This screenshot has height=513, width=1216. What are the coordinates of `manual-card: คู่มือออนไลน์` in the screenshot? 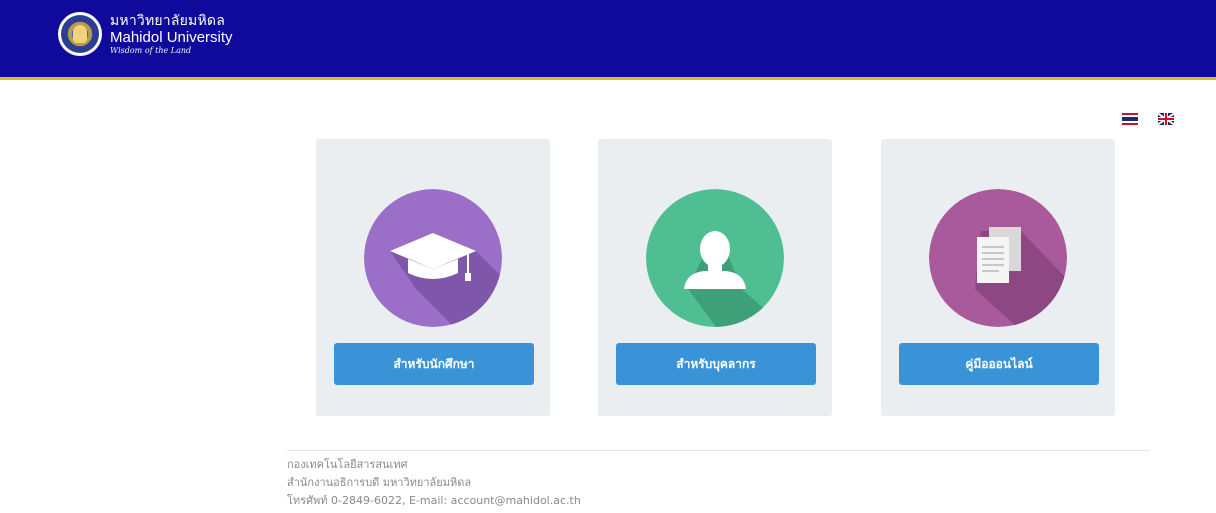 It's located at (998, 277).